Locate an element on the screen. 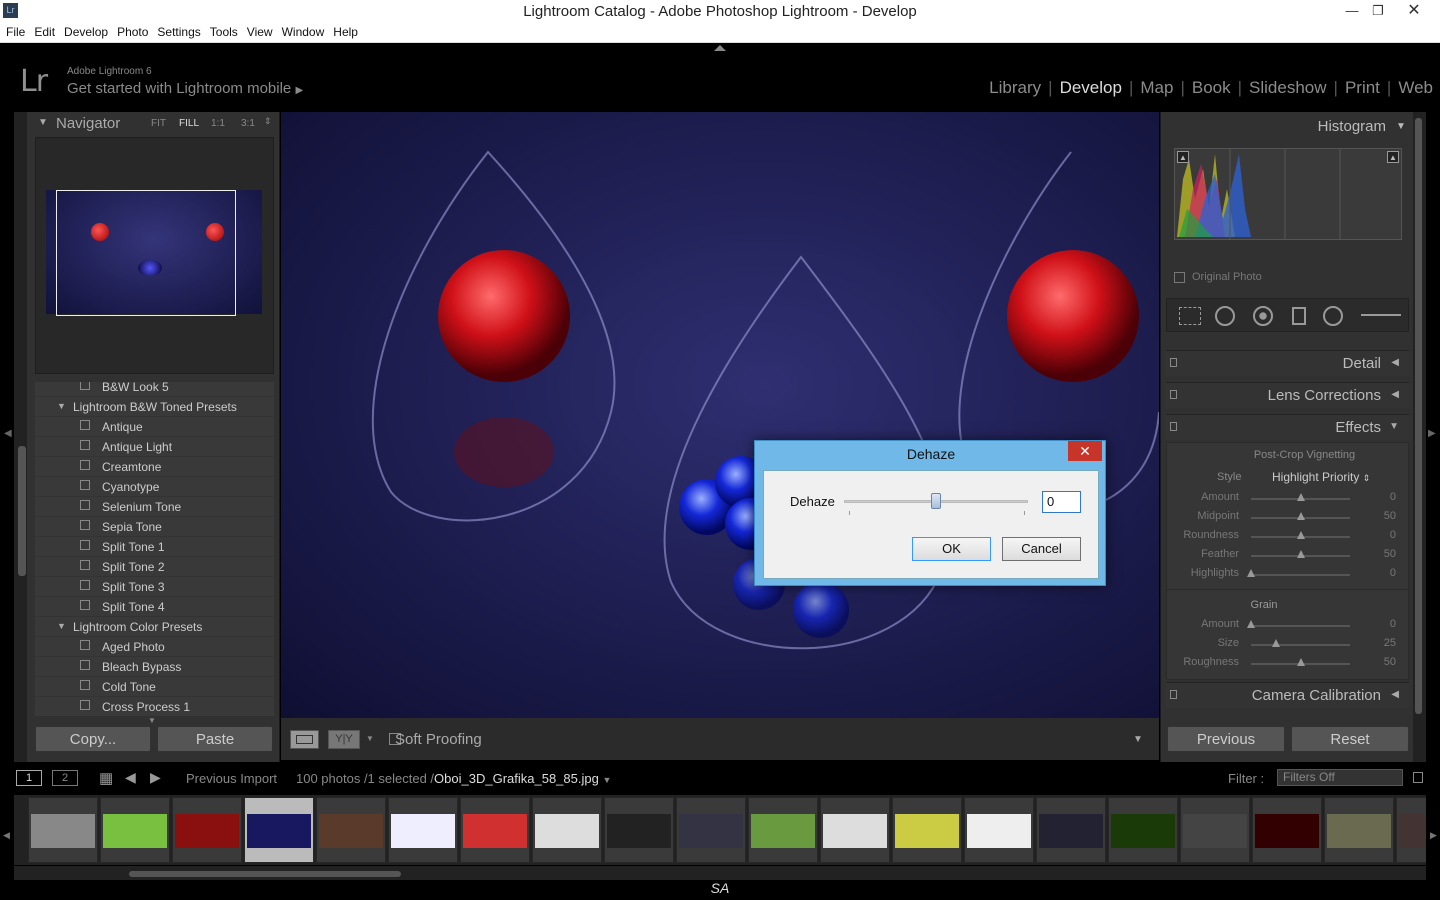  menu-window: Window is located at coordinates (302, 31).